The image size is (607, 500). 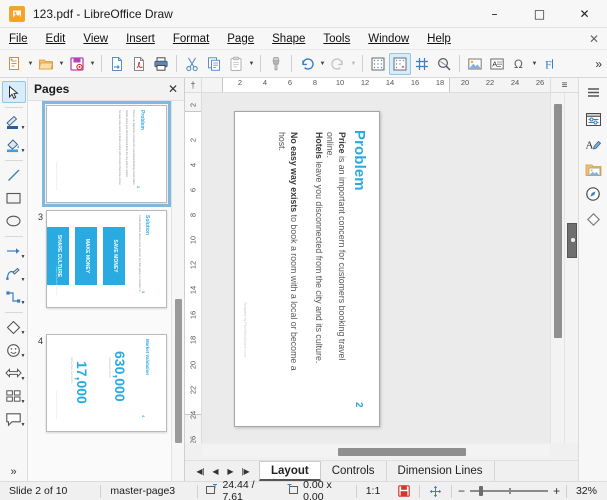 What do you see at coordinates (593, 169) in the screenshot?
I see `gallery-deck-icon` at bounding box center [593, 169].